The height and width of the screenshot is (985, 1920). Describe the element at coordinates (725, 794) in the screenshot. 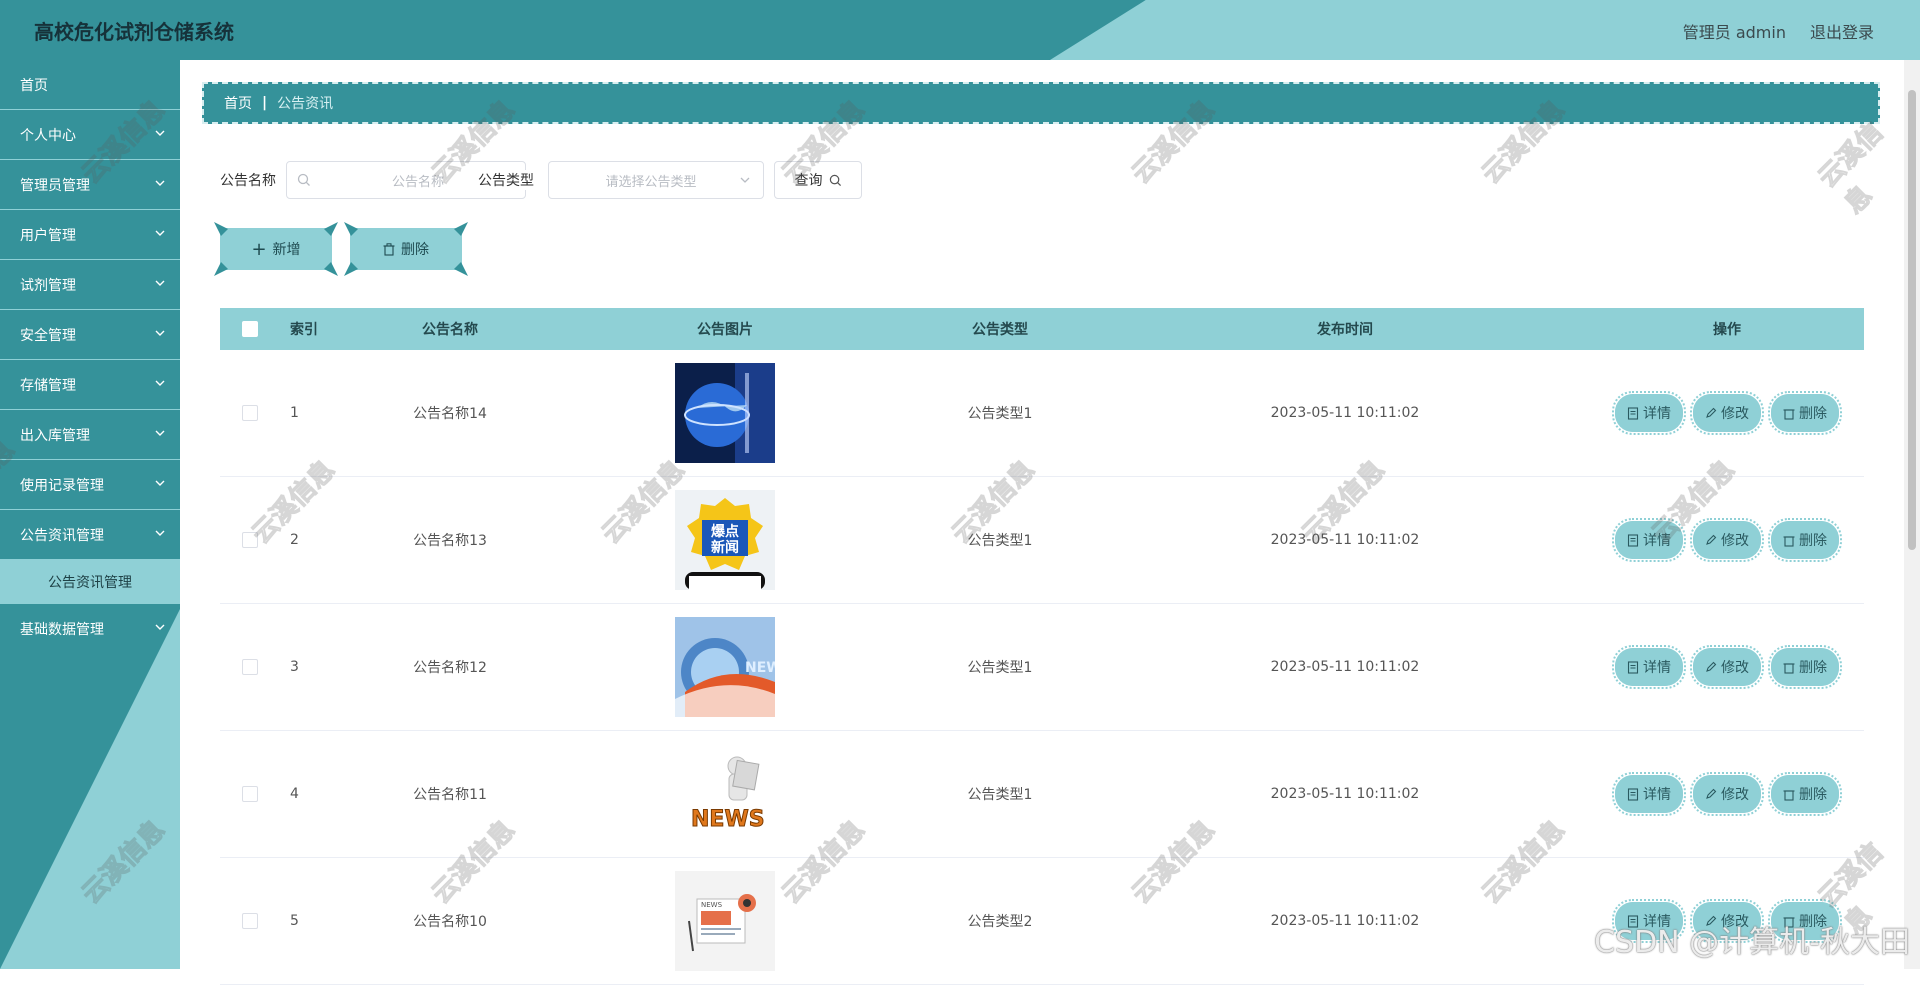

I see `news-figure-image: NEWS` at that location.